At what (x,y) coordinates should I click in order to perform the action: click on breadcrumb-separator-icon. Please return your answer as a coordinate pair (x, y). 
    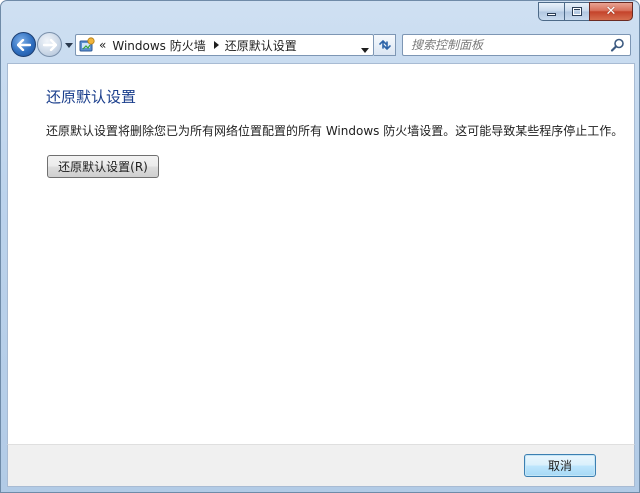
    Looking at the image, I should click on (216, 45).